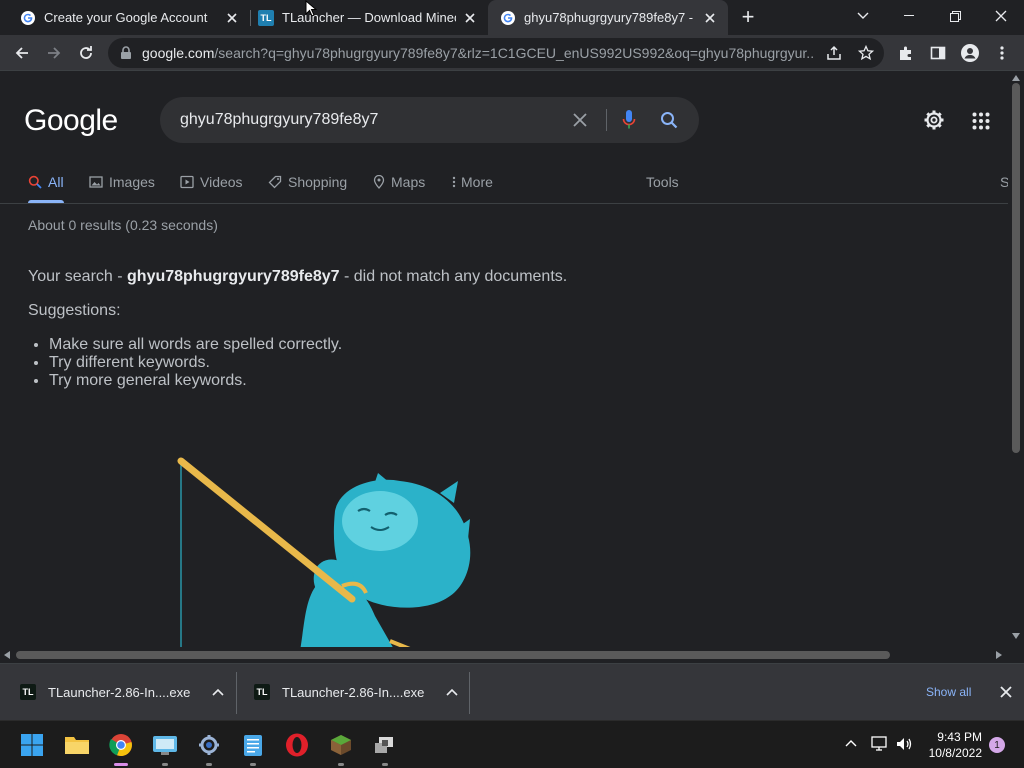  I want to click on vertical-dots-icon, so click(454, 182).